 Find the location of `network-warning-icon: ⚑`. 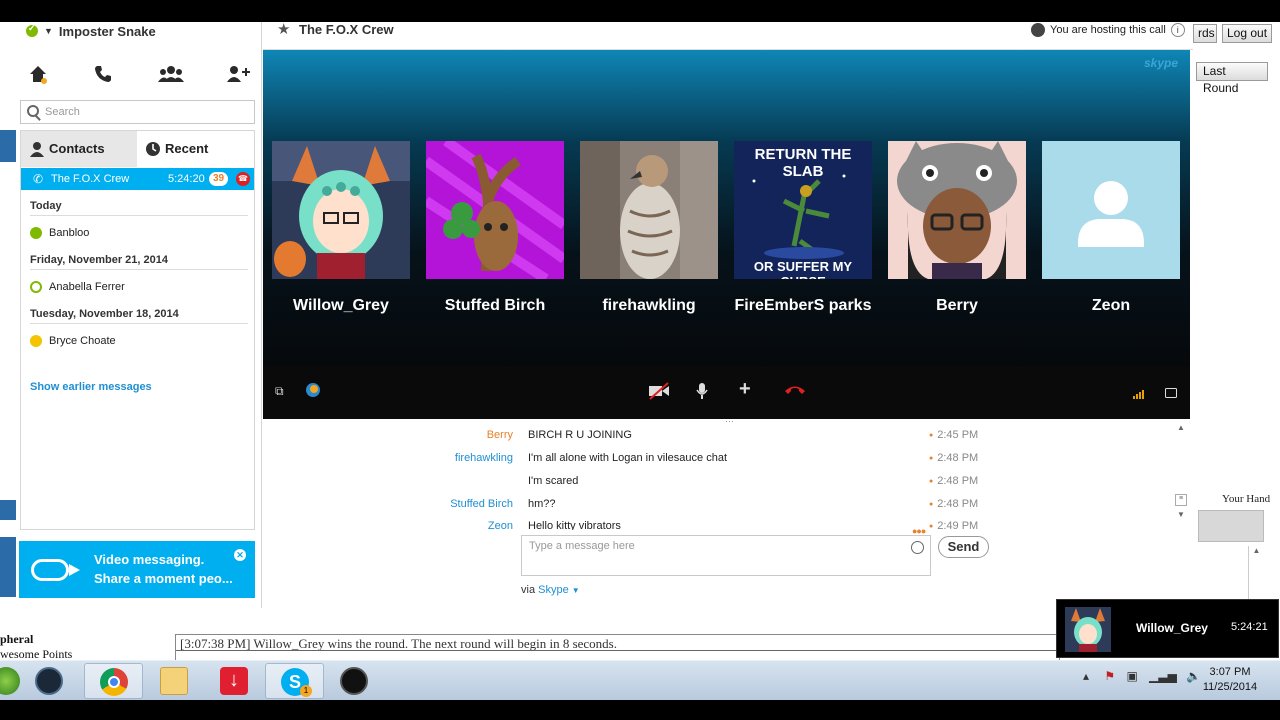

network-warning-icon: ⚑ is located at coordinates (1109, 676).